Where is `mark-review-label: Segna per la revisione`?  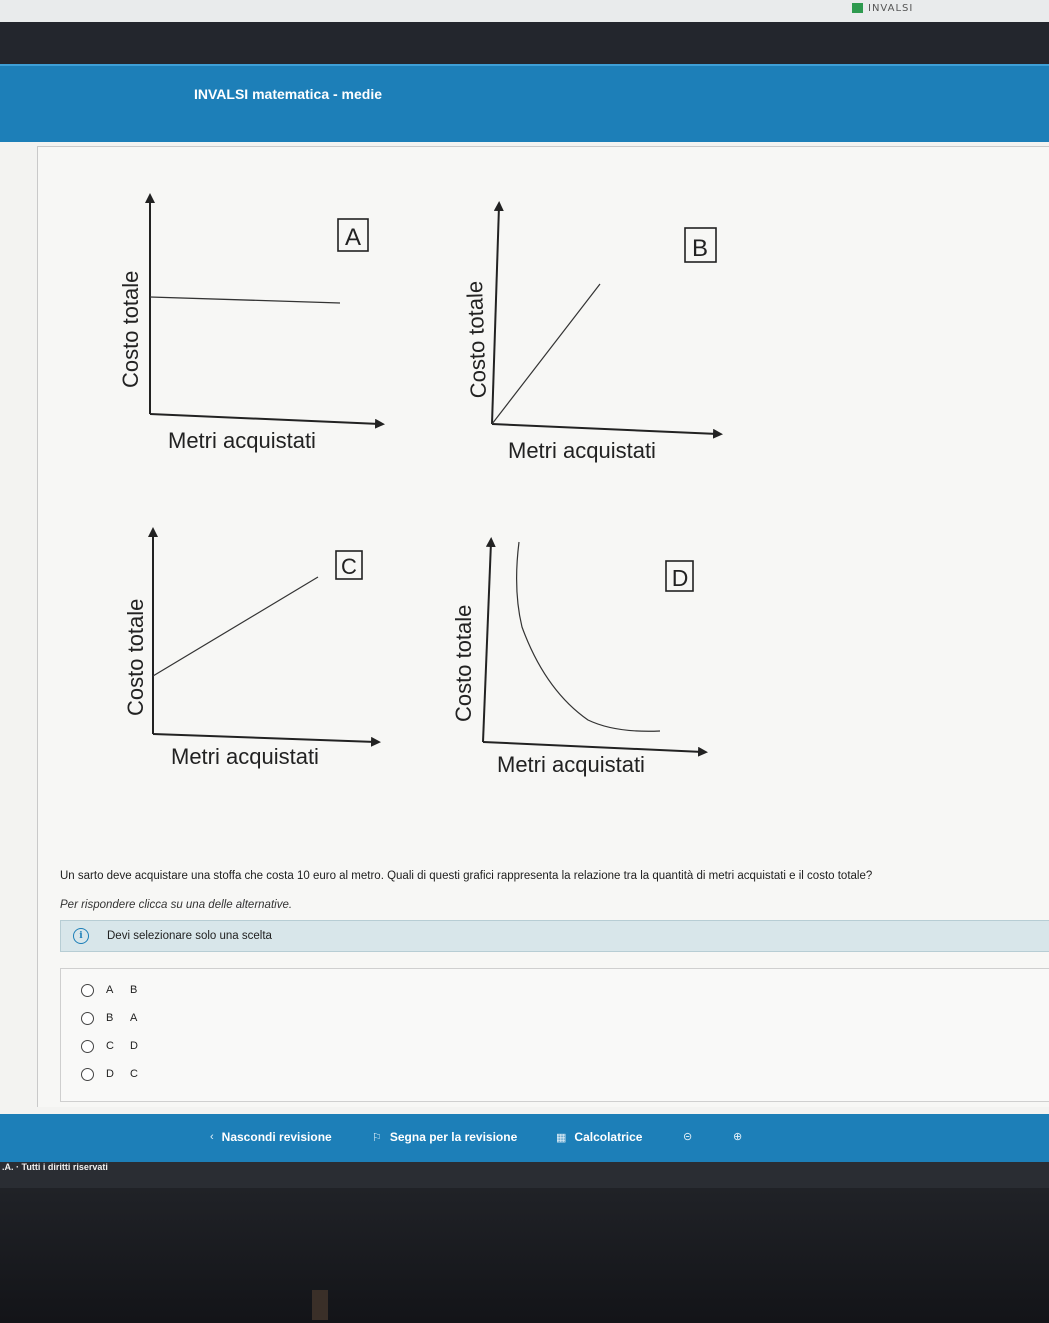
mark-review-label: Segna per la revisione is located at coordinates (453, 1137).